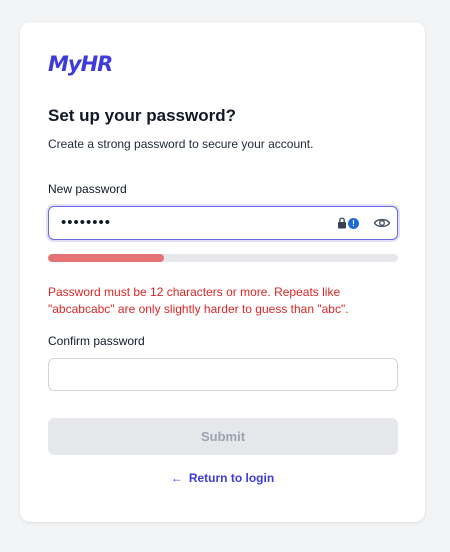 The height and width of the screenshot is (552, 450). I want to click on new-password-value: ••••••••, so click(86, 222).